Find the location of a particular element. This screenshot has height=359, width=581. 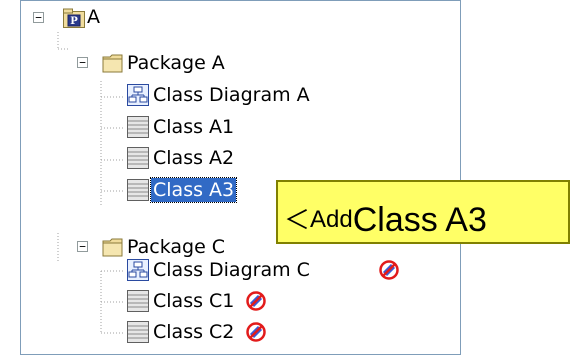

tree-label-class-diagram-c: Class Diagram C is located at coordinates (231, 270).